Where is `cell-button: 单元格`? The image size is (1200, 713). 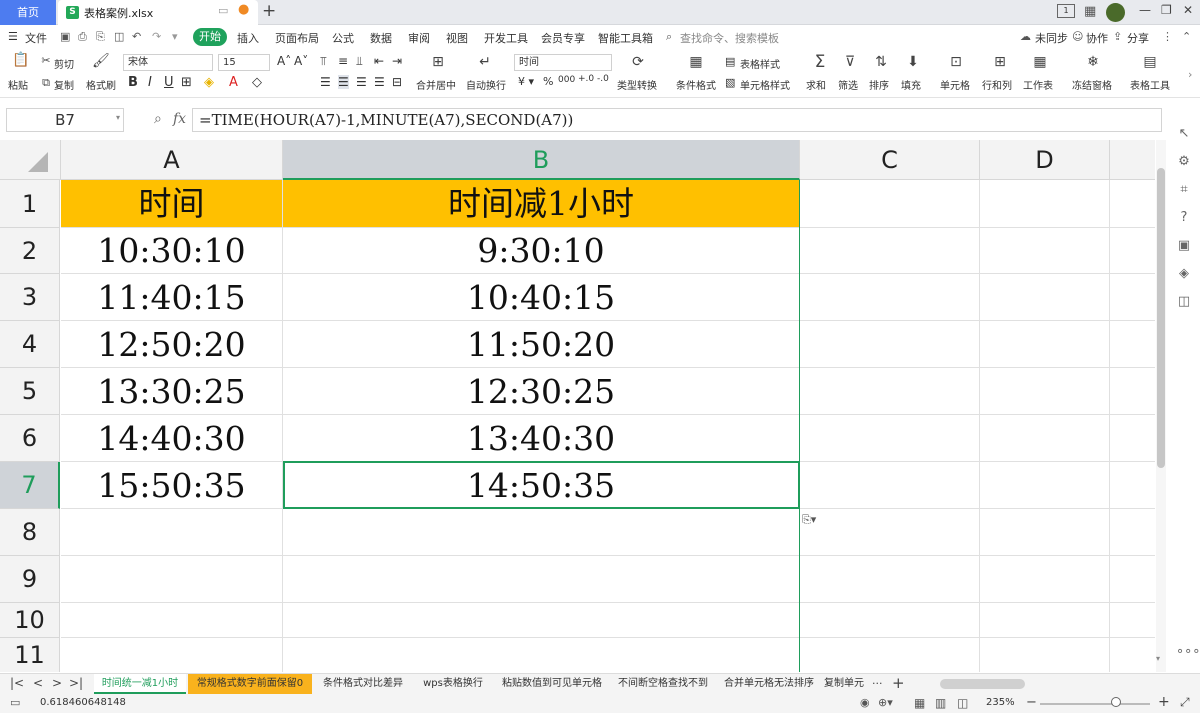
cell-button: 单元格 is located at coordinates (955, 84).